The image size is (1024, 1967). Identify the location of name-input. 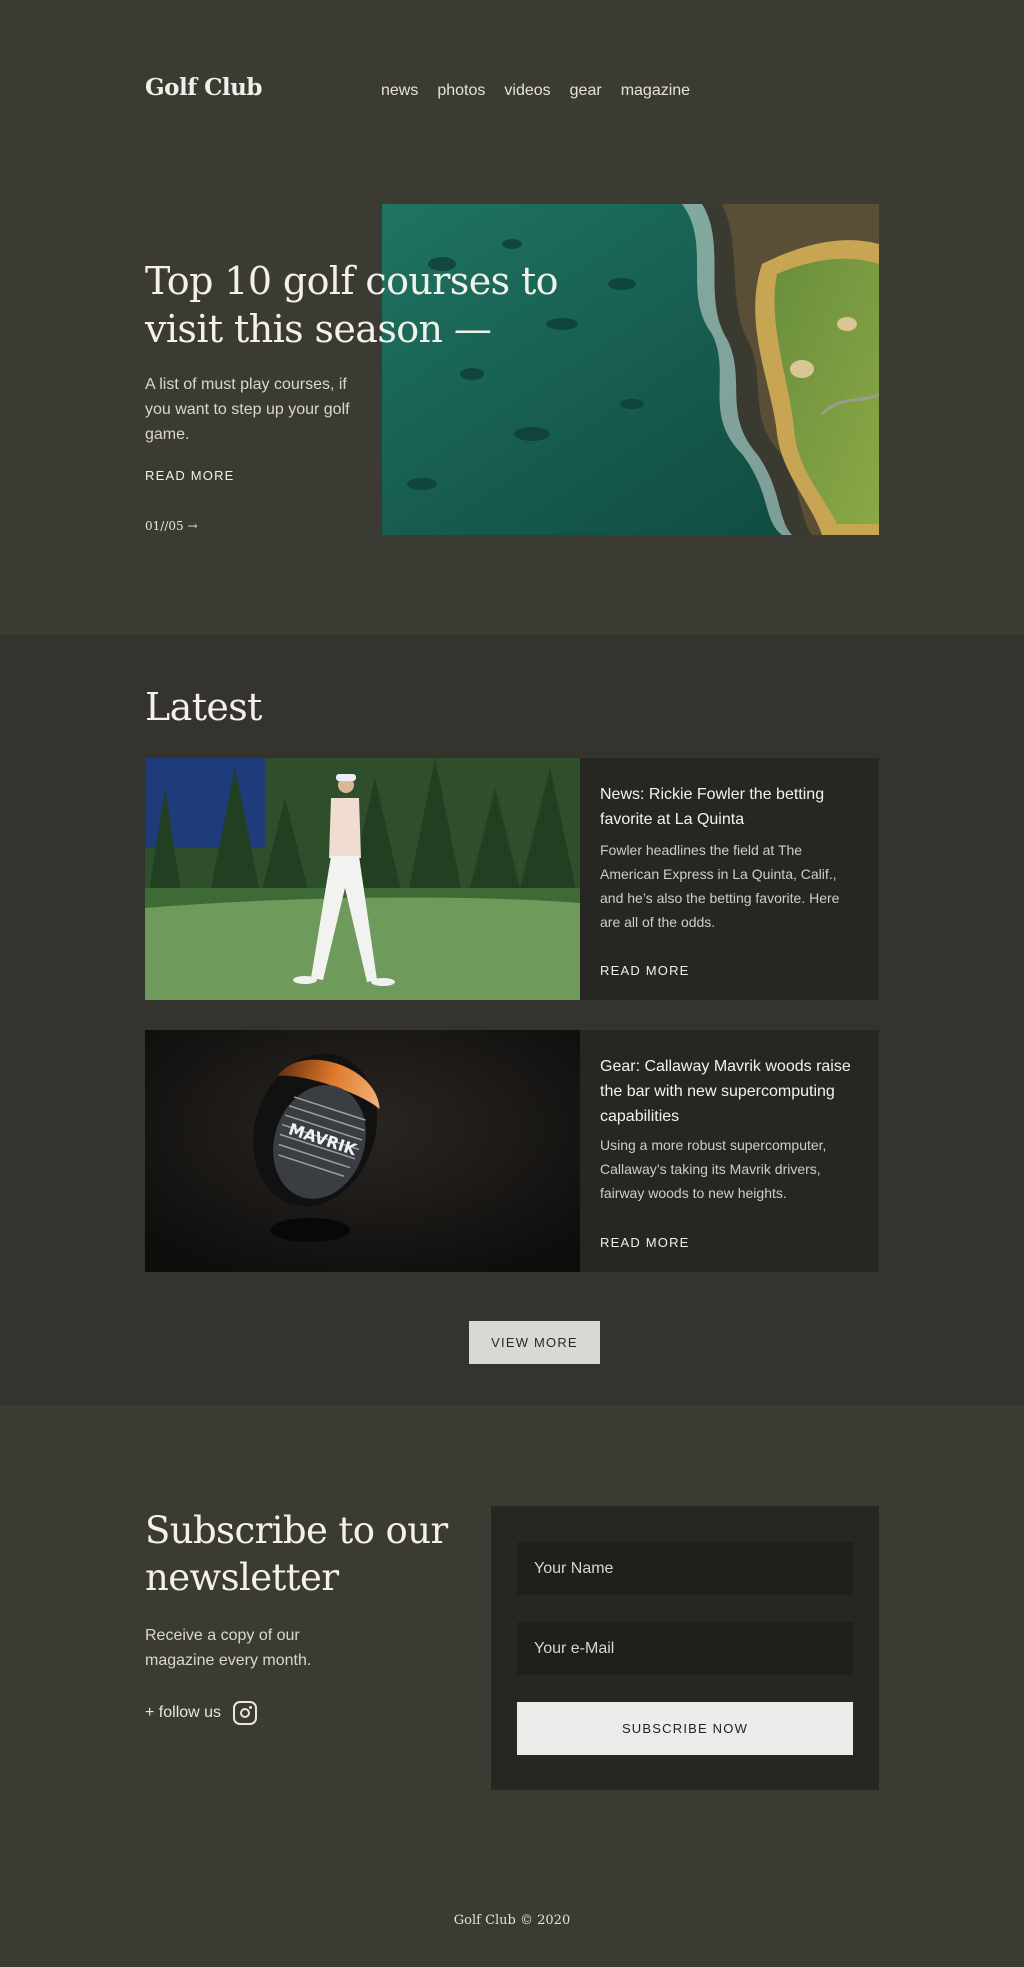
(685, 1568).